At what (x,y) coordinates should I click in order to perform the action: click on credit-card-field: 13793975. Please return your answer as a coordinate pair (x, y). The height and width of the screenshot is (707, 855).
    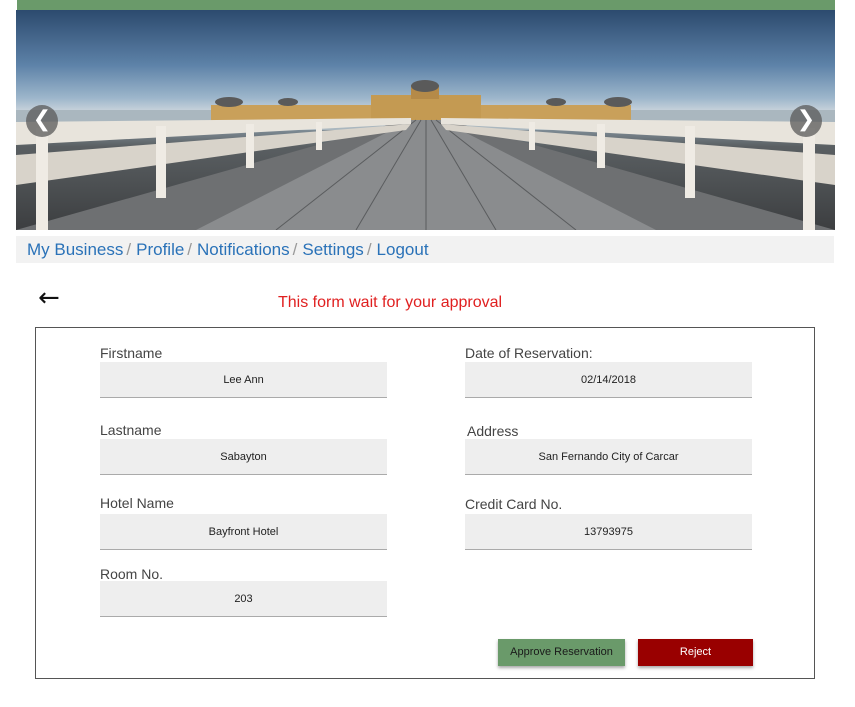
    Looking at the image, I should click on (608, 532).